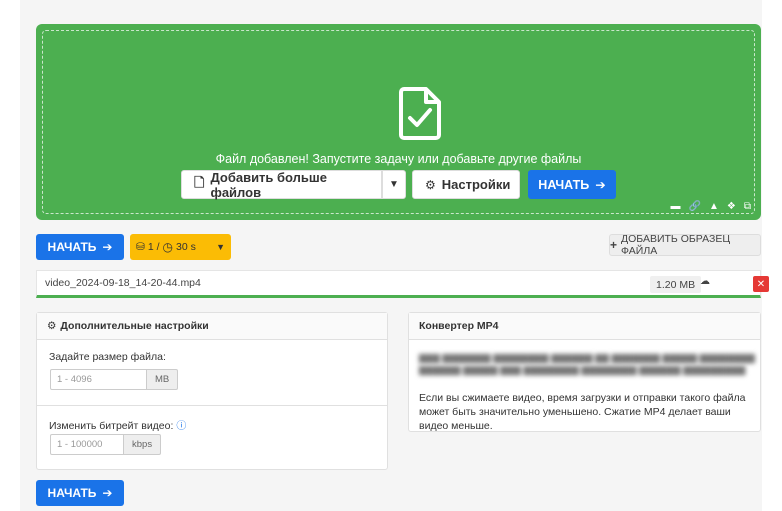 Image resolution: width=782 pixels, height=511 pixels. I want to click on advanced-settings-header: ⚙ Дополнительные настройки, so click(212, 326).